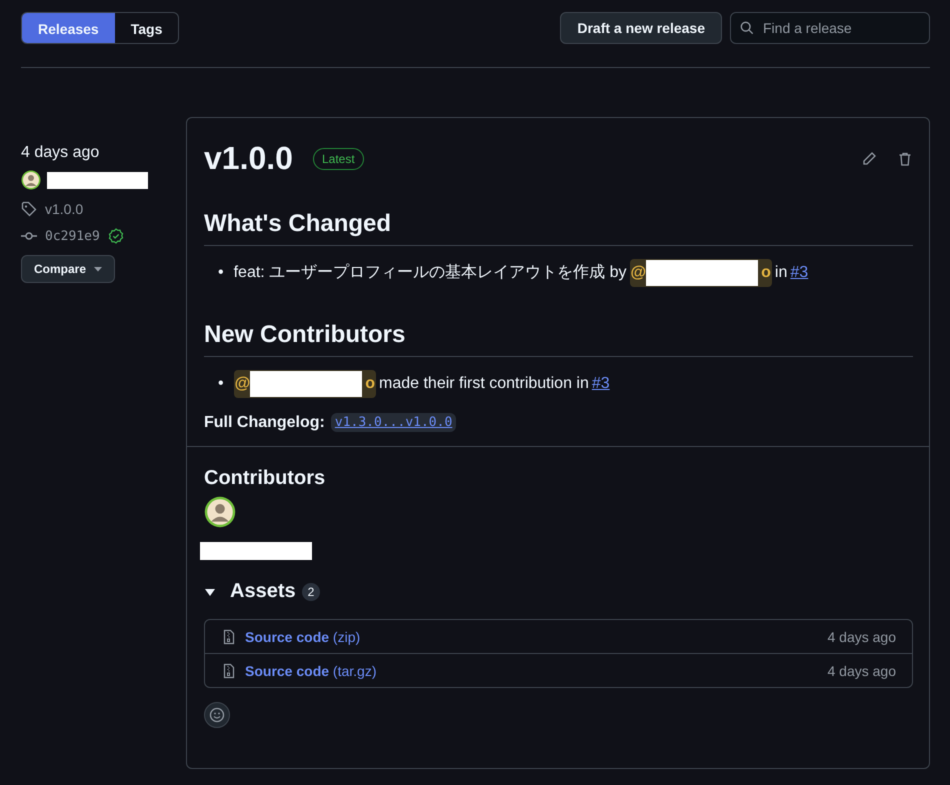 The height and width of the screenshot is (785, 950). What do you see at coordinates (311, 591) in the screenshot?
I see `asset-count: 2` at bounding box center [311, 591].